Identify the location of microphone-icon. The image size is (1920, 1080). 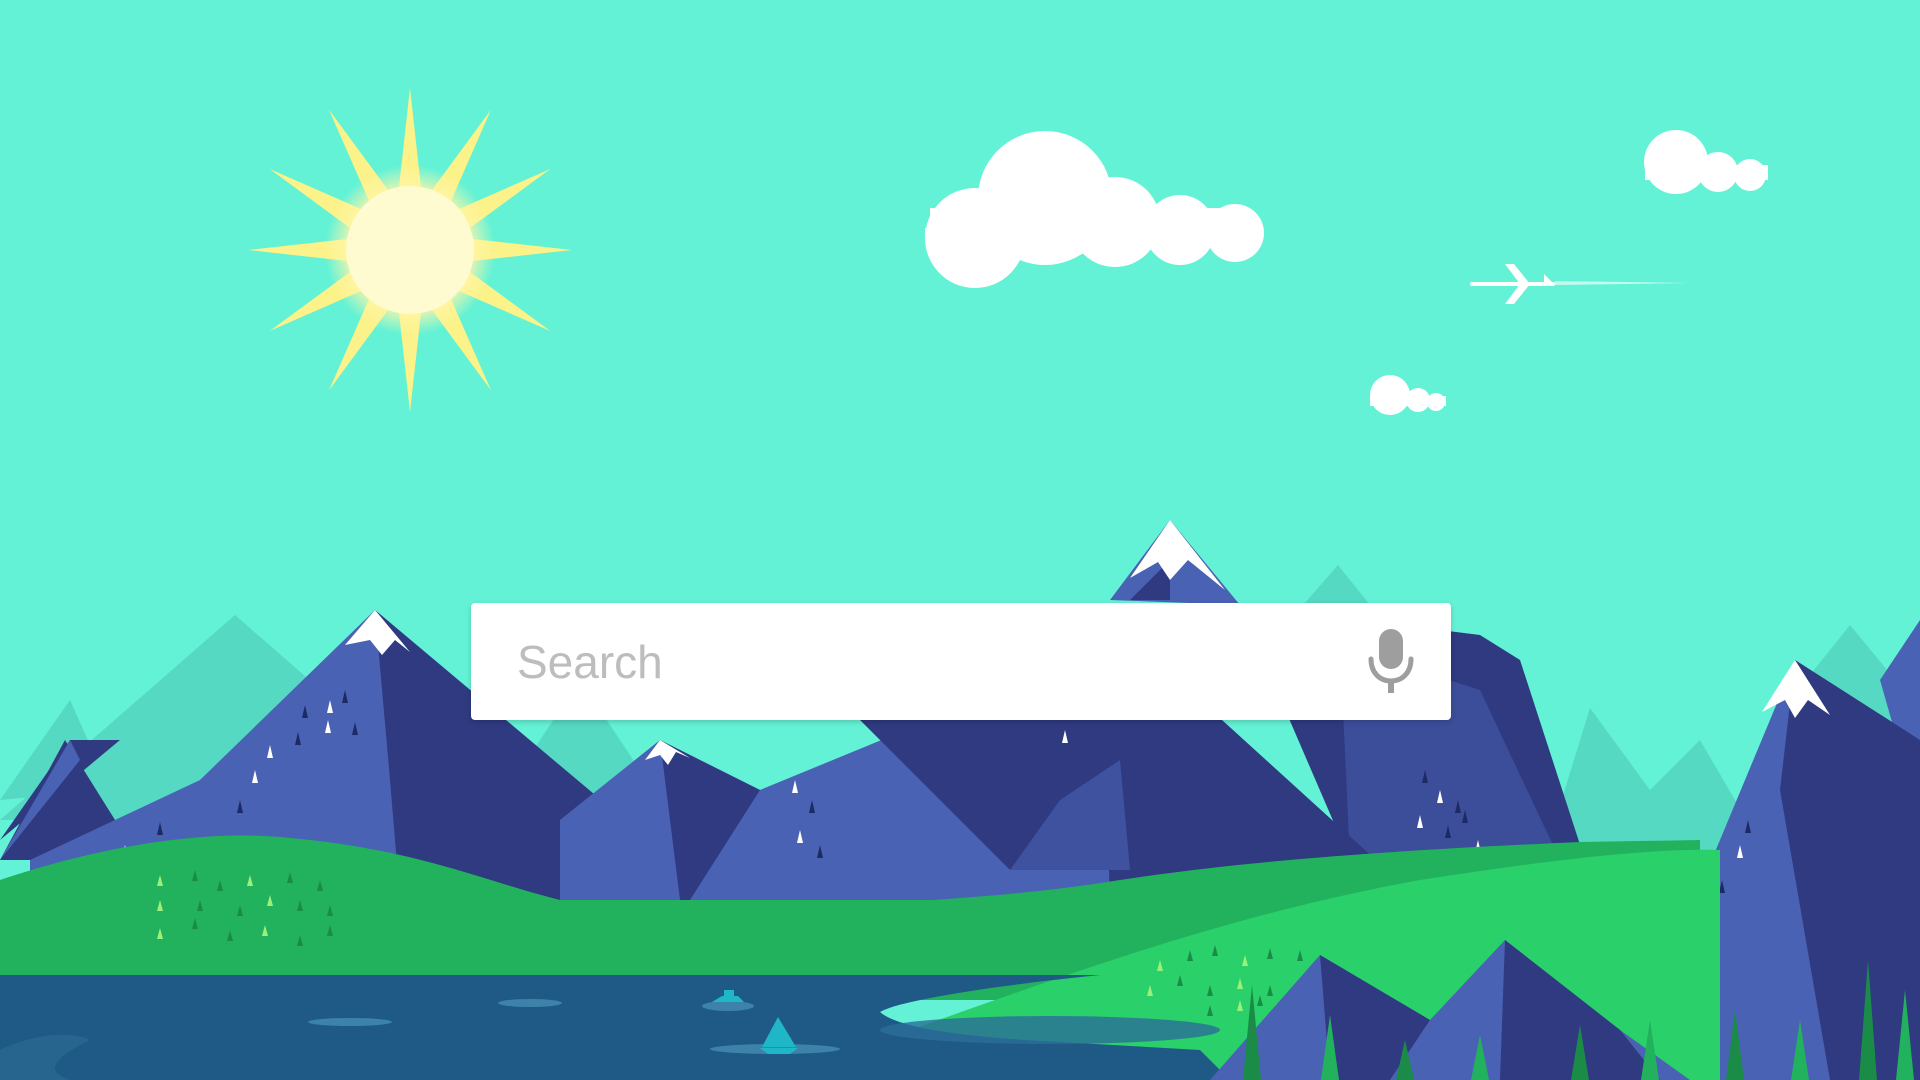
(1391, 660).